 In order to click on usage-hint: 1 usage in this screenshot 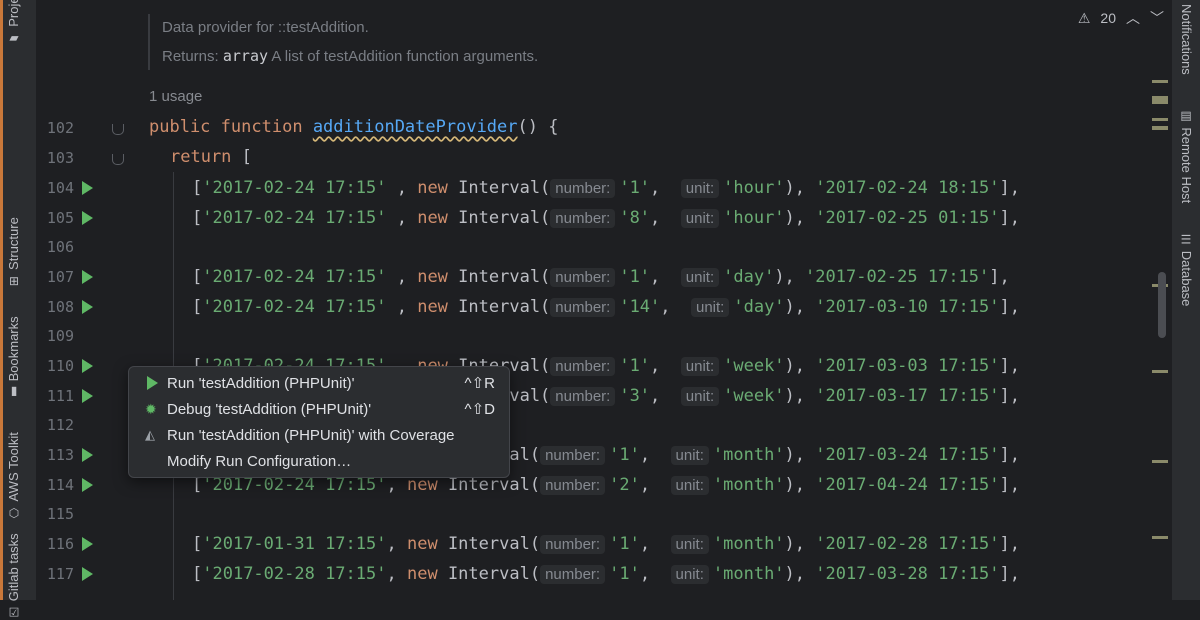, I will do `click(175, 96)`.